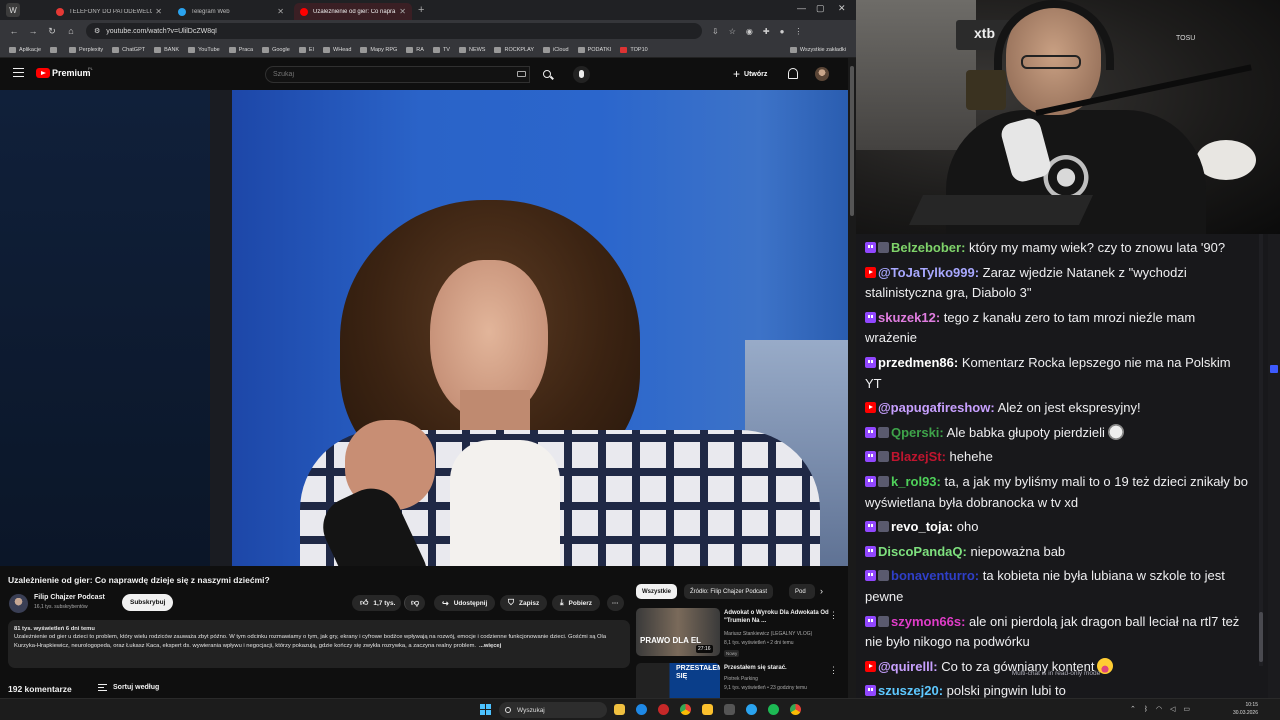 The image size is (1280, 720). Describe the element at coordinates (394, 31) in the screenshot. I see `url-field: ⚙ youtube.com/watch?v=UlilDcZW8qI` at that location.